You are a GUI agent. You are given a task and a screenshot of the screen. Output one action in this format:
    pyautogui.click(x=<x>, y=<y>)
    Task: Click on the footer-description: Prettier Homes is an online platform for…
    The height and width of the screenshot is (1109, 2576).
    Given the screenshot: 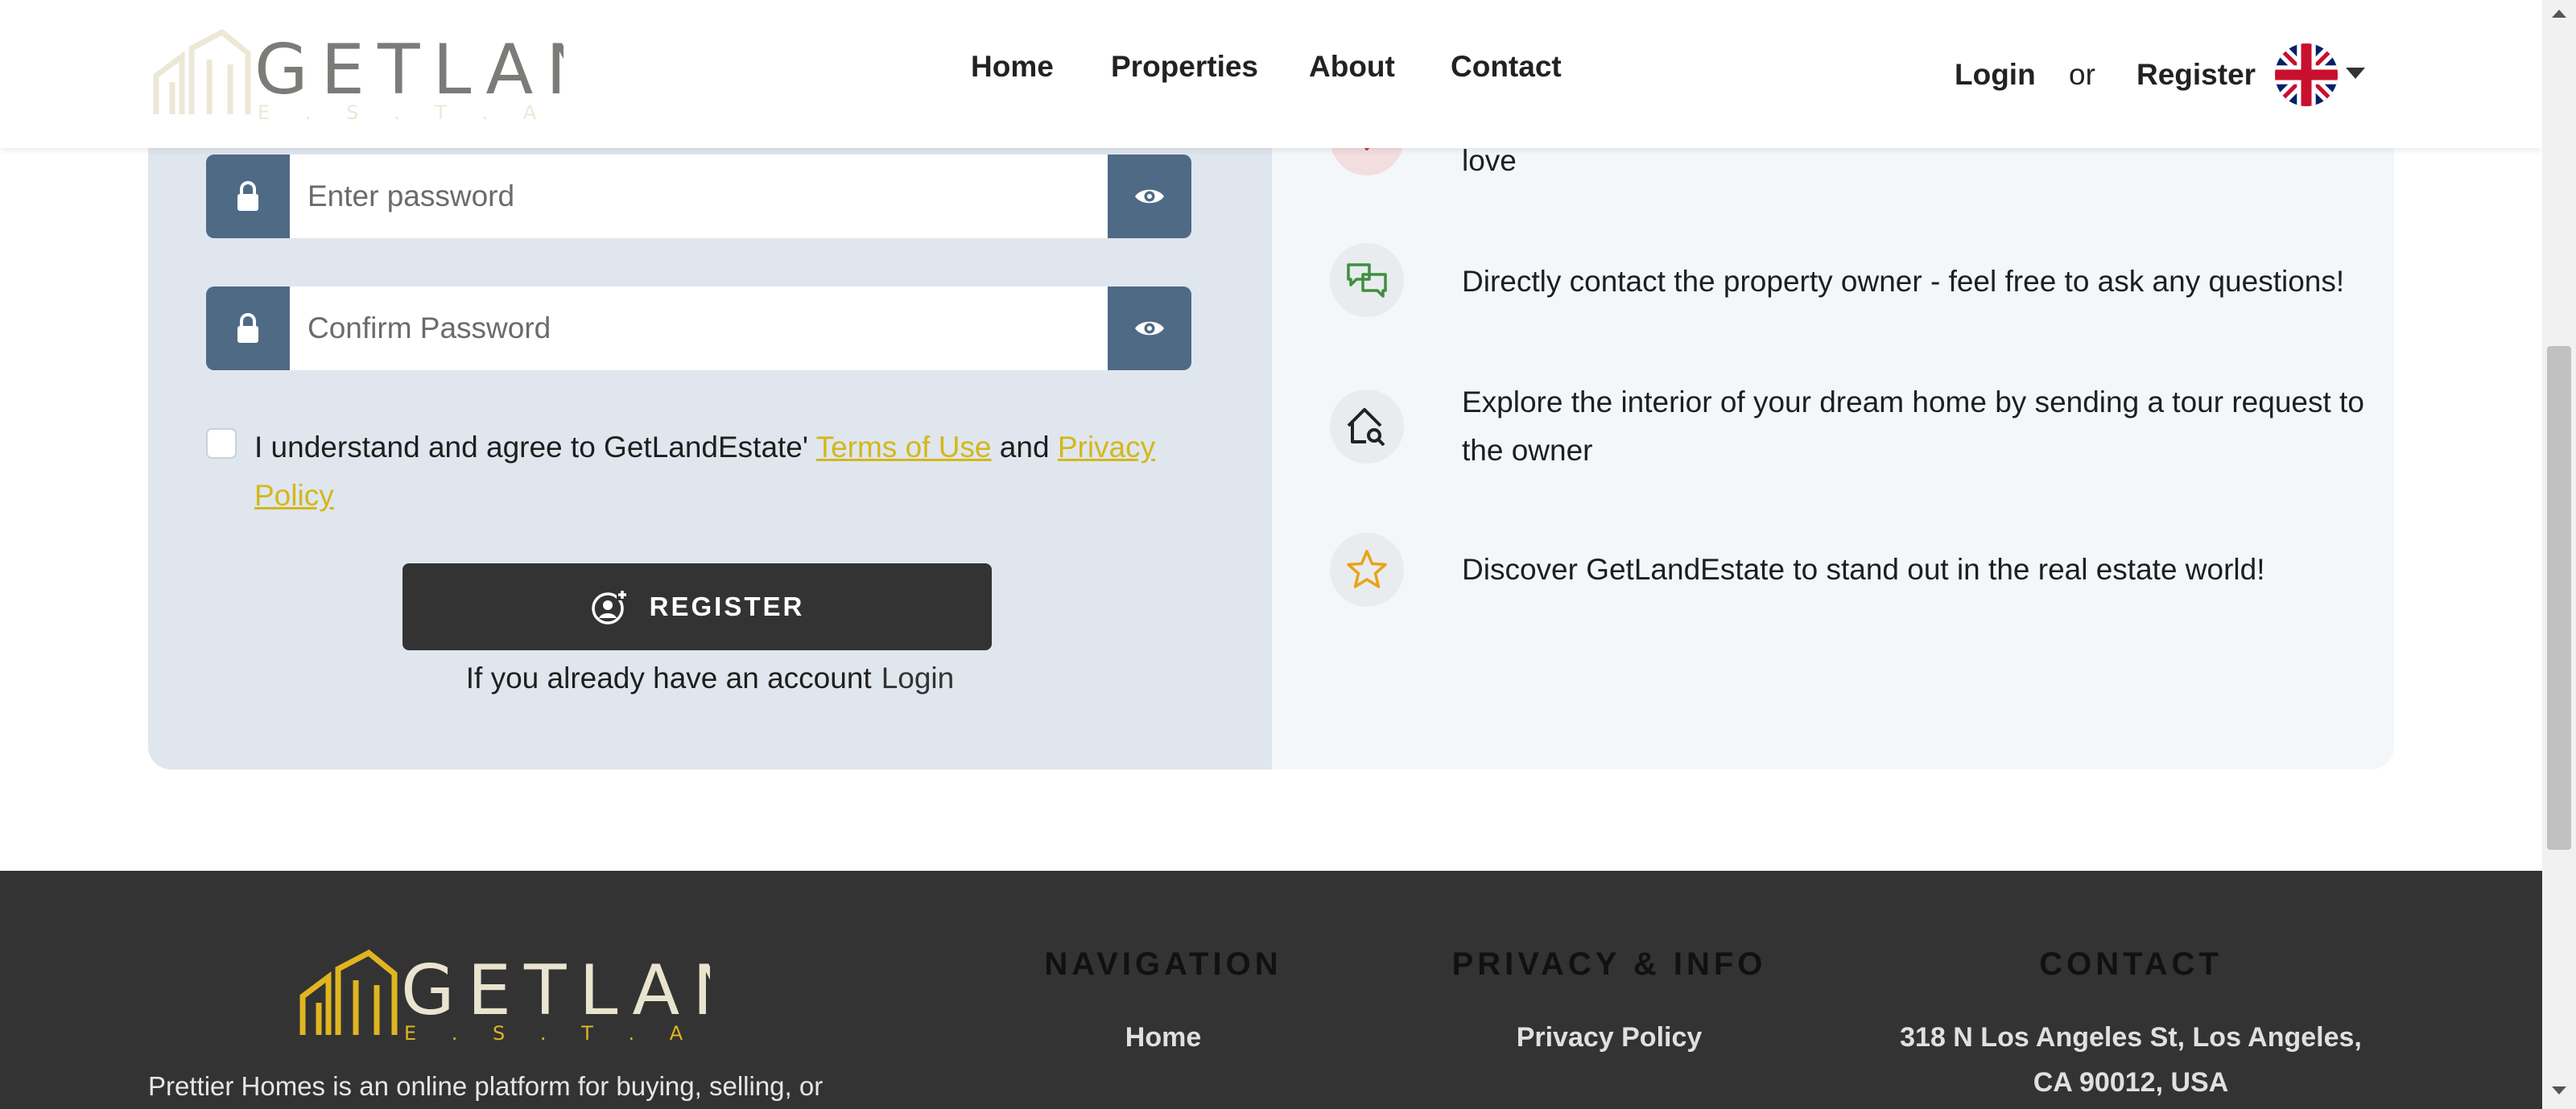 What is the action you would take?
    pyautogui.click(x=486, y=1086)
    